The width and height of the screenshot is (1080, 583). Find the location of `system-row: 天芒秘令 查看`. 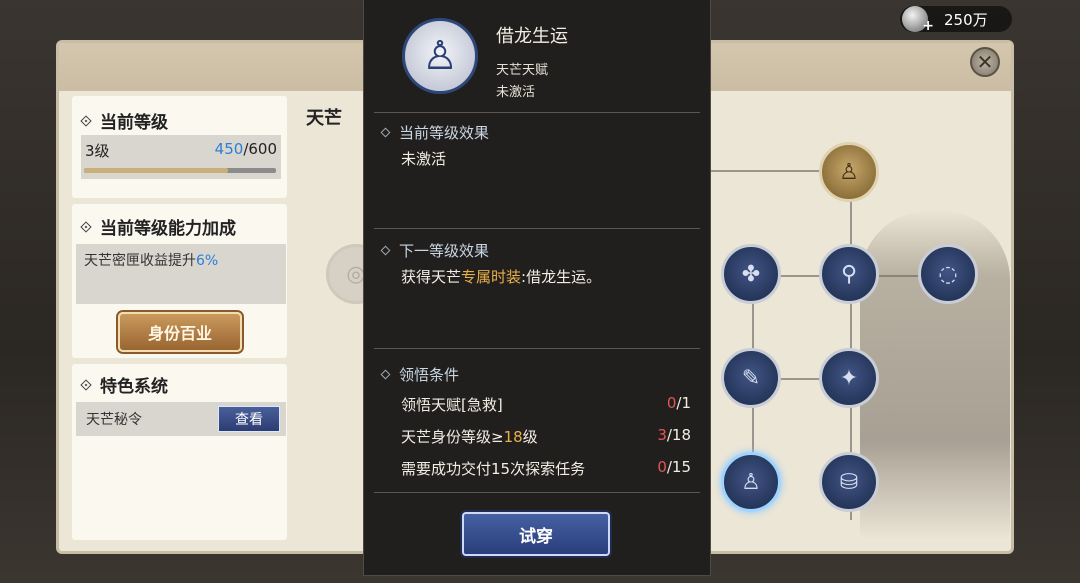

system-row: 天芒秘令 查看 is located at coordinates (181, 419).